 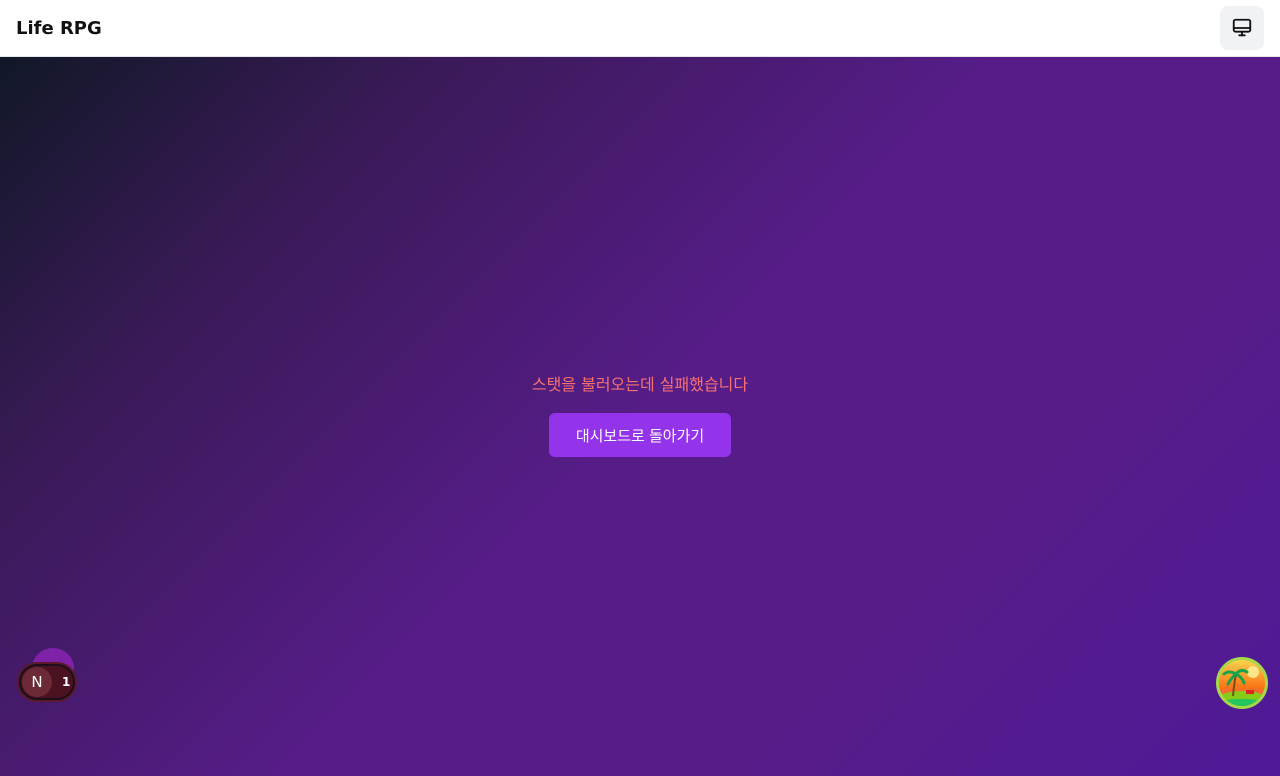 I want to click on avatar-button, so click(x=1242, y=683).